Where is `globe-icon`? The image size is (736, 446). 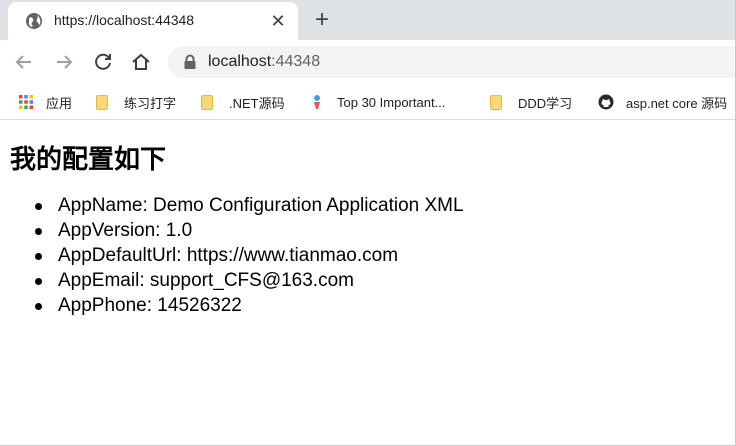
globe-icon is located at coordinates (34, 21).